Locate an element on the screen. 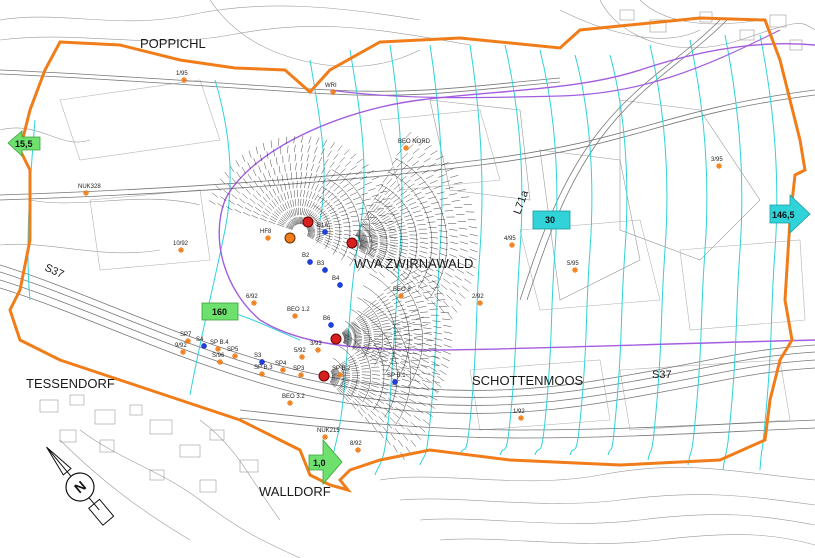 This screenshot has width=815, height=558. well-label: WRI is located at coordinates (331, 86).